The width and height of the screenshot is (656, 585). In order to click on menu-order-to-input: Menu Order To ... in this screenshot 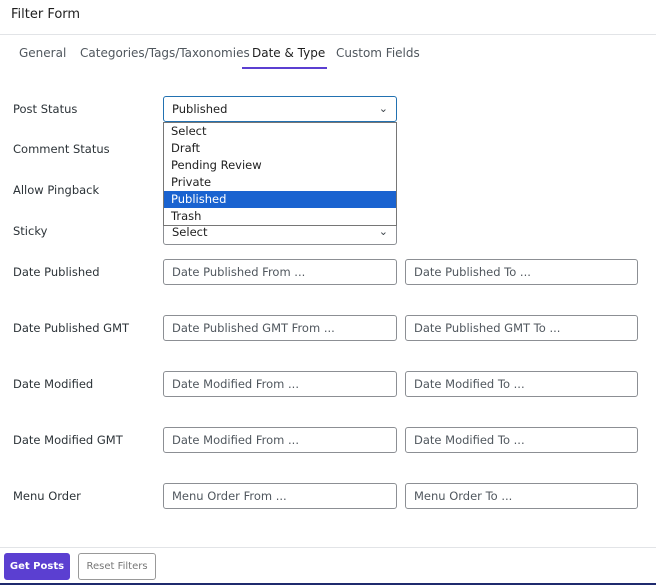, I will do `click(521, 496)`.